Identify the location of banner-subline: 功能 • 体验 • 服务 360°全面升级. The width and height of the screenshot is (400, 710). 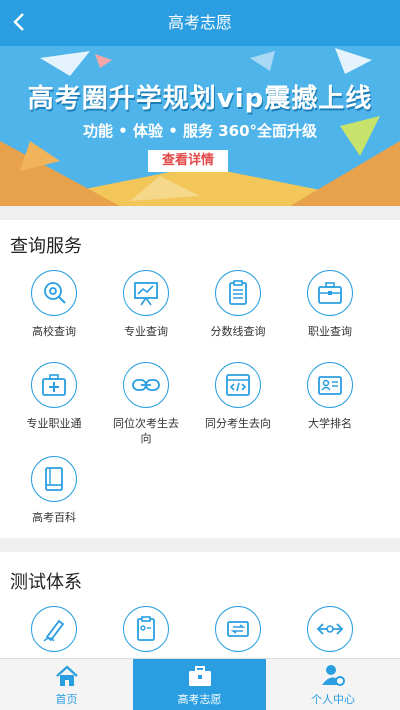
(200, 131).